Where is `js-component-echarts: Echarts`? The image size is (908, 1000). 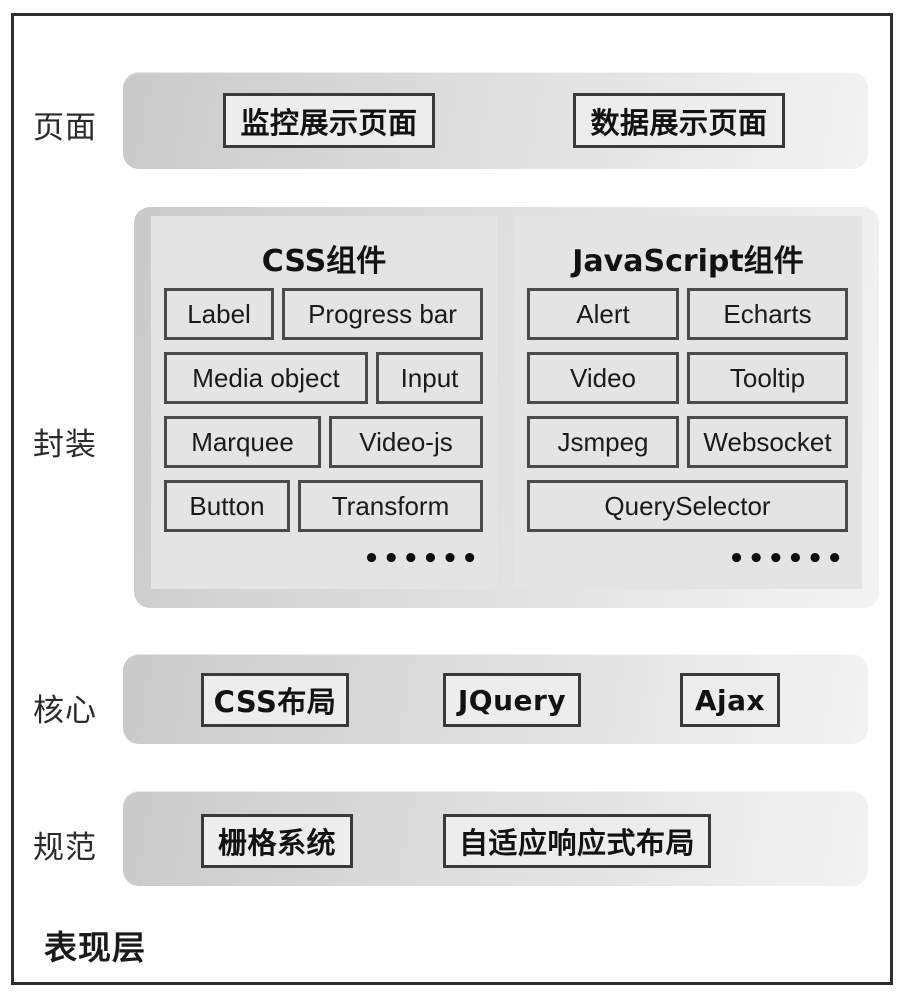
js-component-echarts: Echarts is located at coordinates (767, 314).